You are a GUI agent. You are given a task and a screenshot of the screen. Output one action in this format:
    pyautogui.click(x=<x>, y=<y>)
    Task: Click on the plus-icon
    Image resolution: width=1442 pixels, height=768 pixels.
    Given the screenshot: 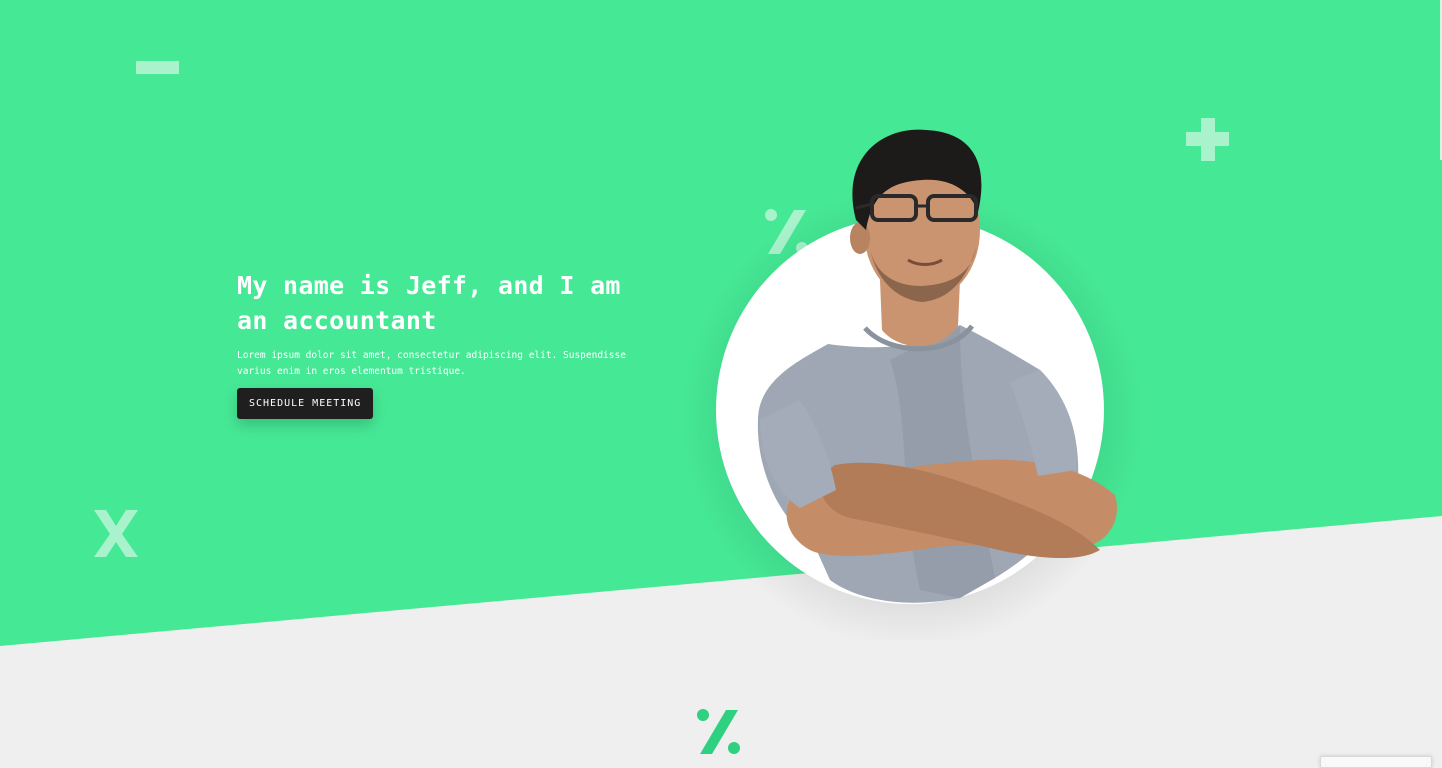 What is the action you would take?
    pyautogui.click(x=1207, y=139)
    